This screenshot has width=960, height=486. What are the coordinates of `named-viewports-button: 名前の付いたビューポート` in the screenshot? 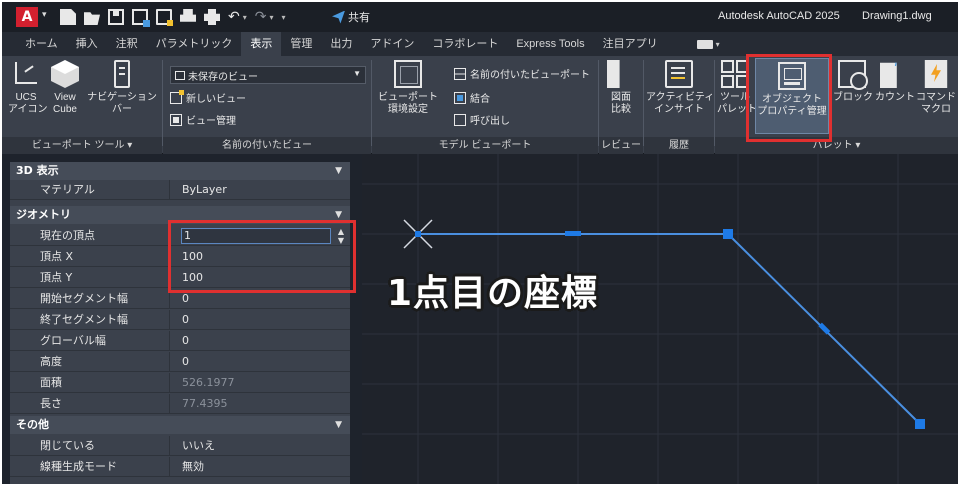 It's located at (522, 73).